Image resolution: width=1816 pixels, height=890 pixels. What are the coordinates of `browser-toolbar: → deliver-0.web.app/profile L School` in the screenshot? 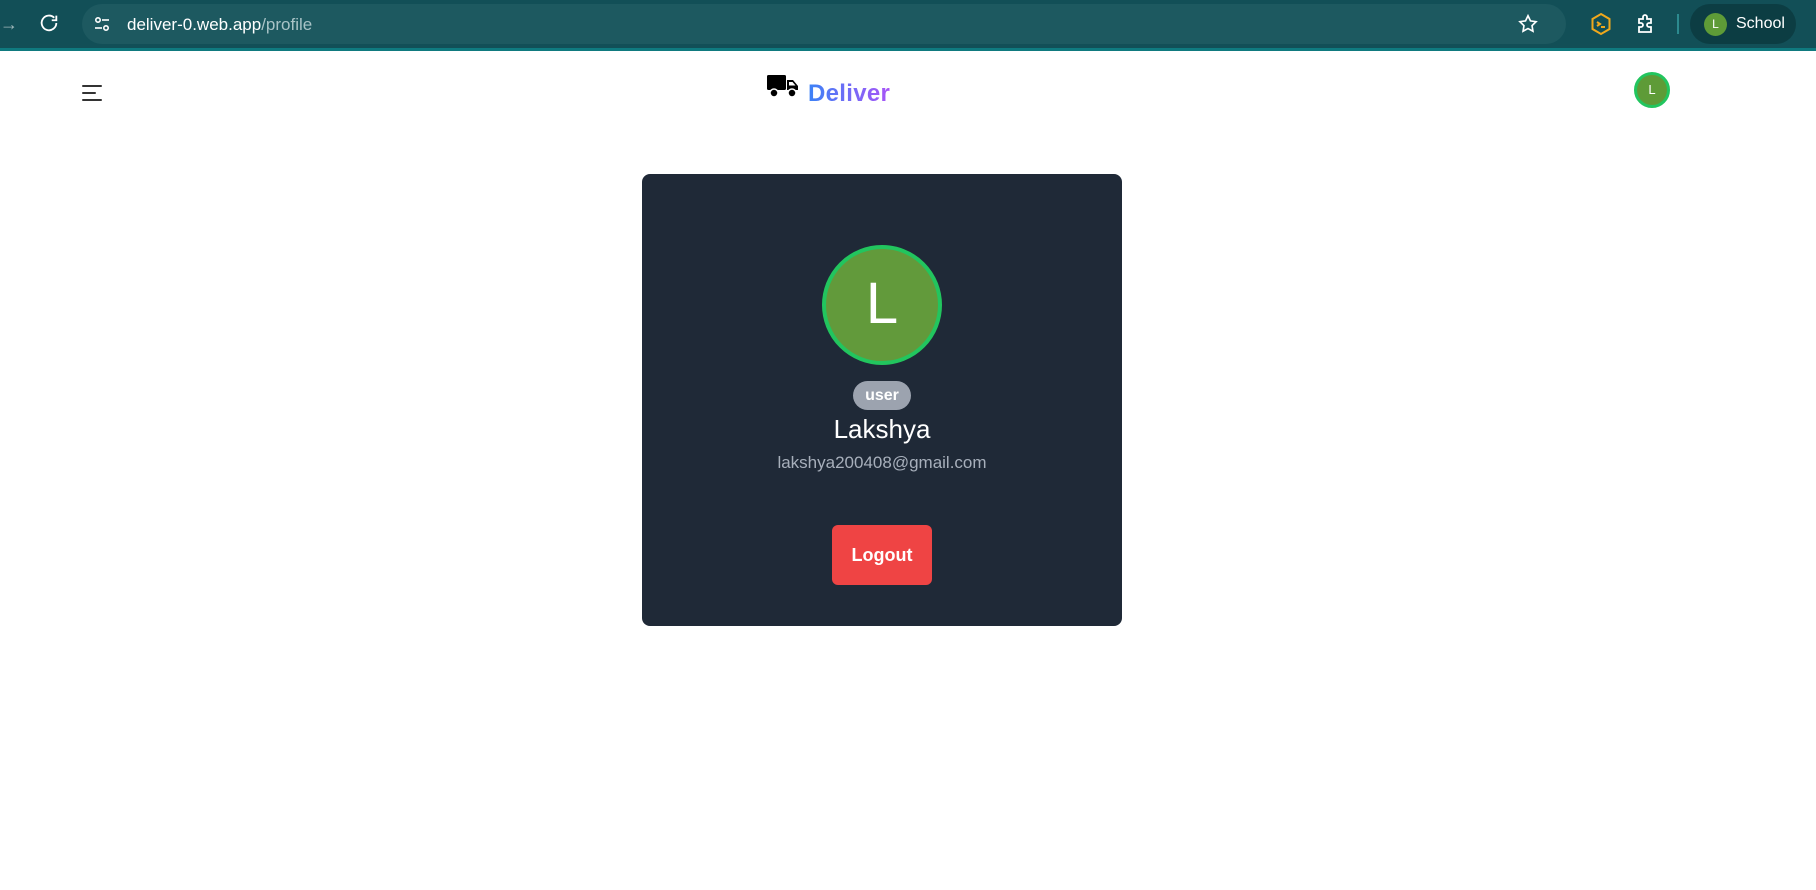 It's located at (908, 25).